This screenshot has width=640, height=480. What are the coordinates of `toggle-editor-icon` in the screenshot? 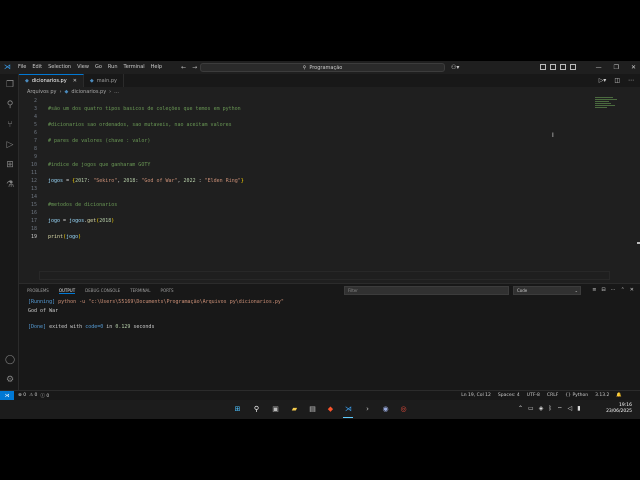 It's located at (553, 67).